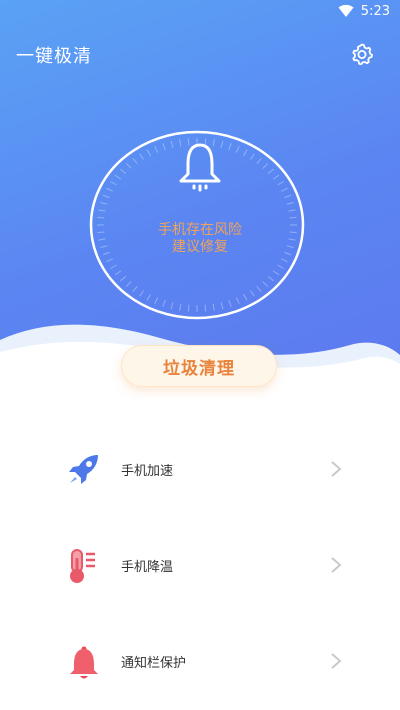  Describe the element at coordinates (54, 56) in the screenshot. I see `page-title: 一键极清` at that location.